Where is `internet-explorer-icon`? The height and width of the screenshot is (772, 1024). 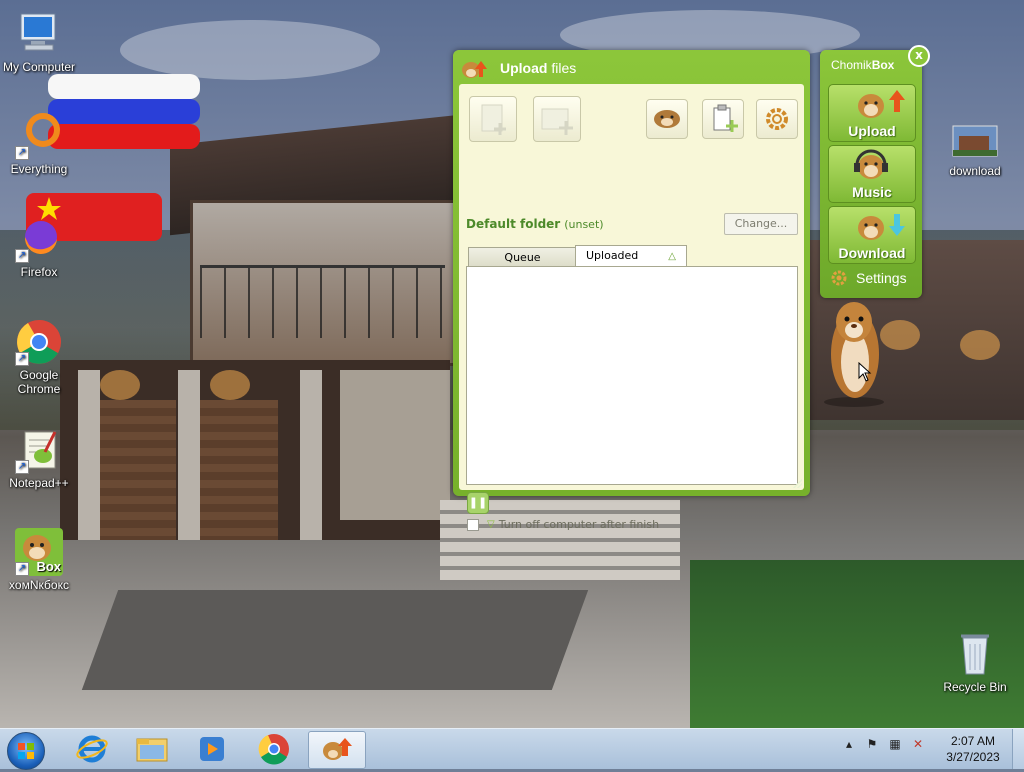
internet-explorer-icon is located at coordinates (92, 749).